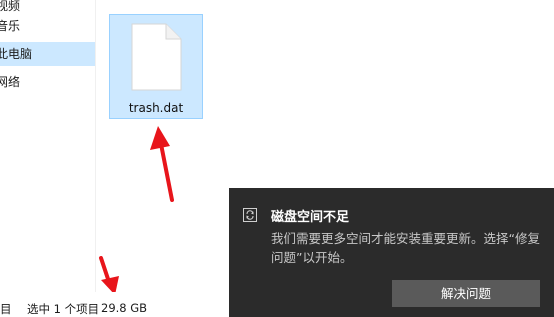 This screenshot has width=554, height=317. What do you see at coordinates (109, 275) in the screenshot?
I see `annotation-arrow-down` at bounding box center [109, 275].